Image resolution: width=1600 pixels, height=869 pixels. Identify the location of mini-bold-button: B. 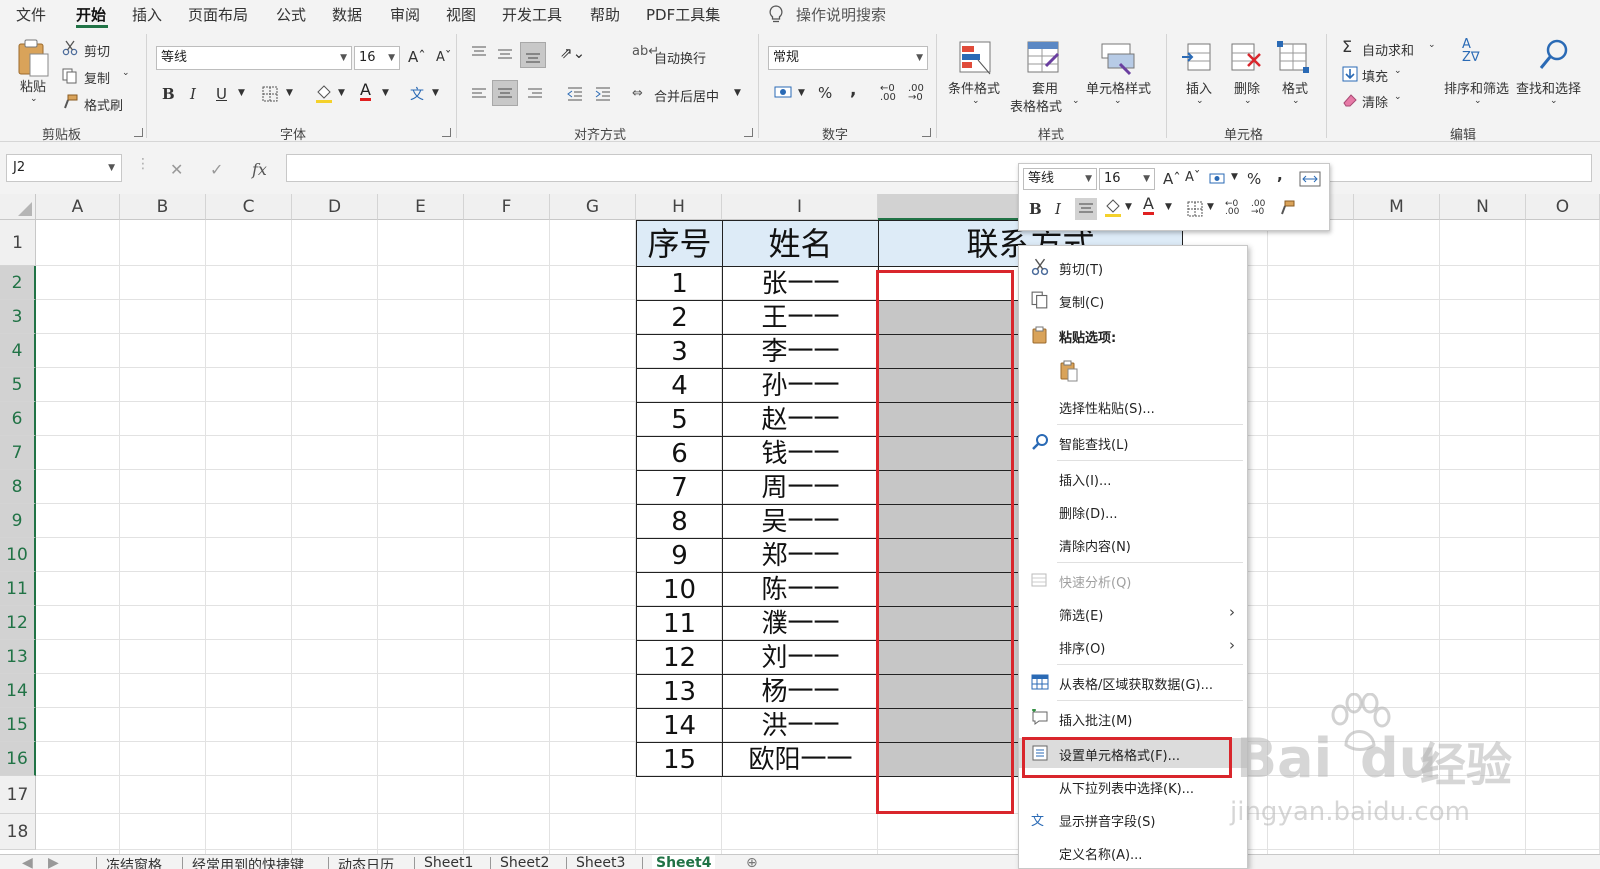
(1035, 209).